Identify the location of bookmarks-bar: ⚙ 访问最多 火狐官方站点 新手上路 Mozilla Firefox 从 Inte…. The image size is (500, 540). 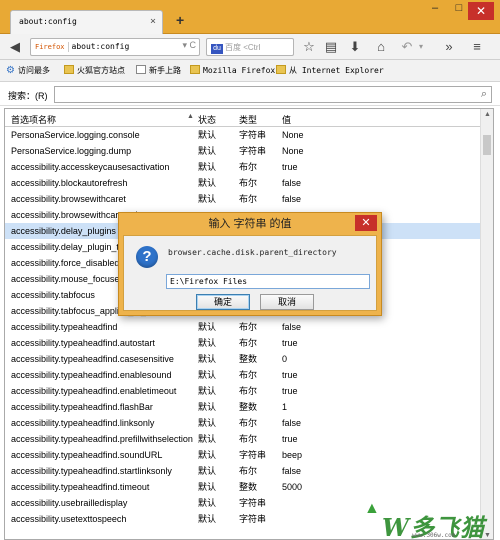
(250, 71).